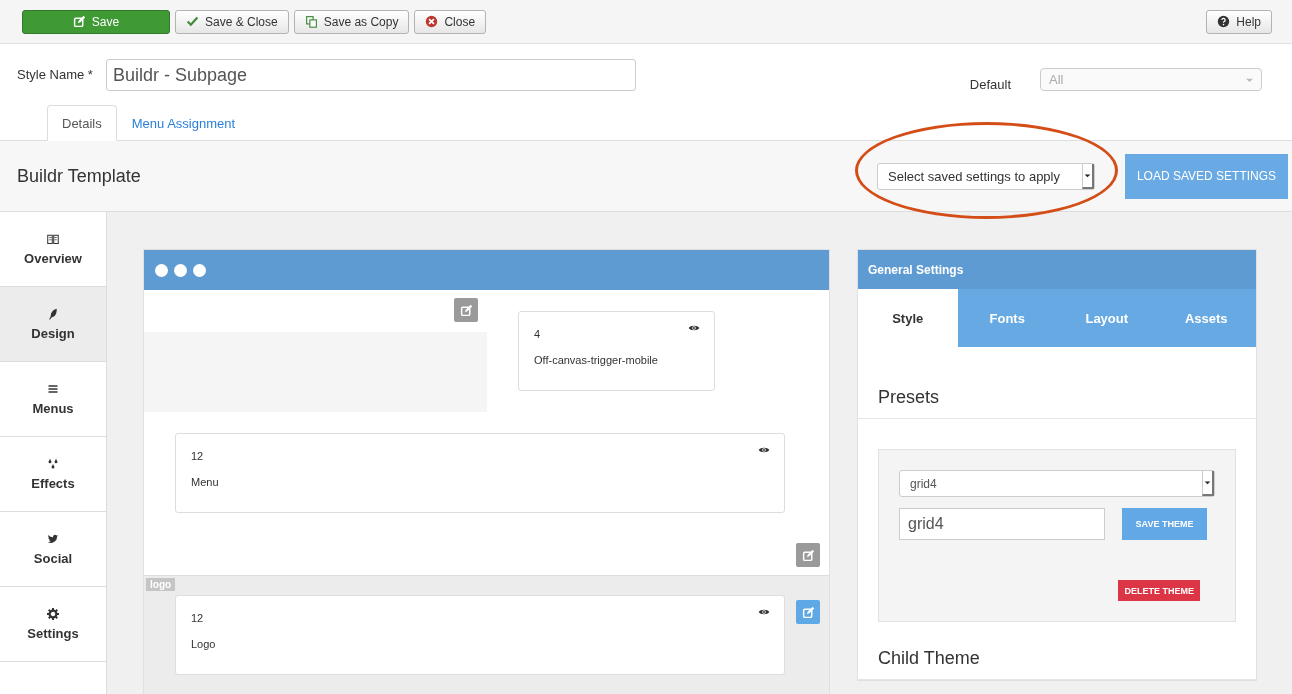 Image resolution: width=1292 pixels, height=694 pixels. What do you see at coordinates (480, 473) in the screenshot?
I see `module-card: 12 Menu` at bounding box center [480, 473].